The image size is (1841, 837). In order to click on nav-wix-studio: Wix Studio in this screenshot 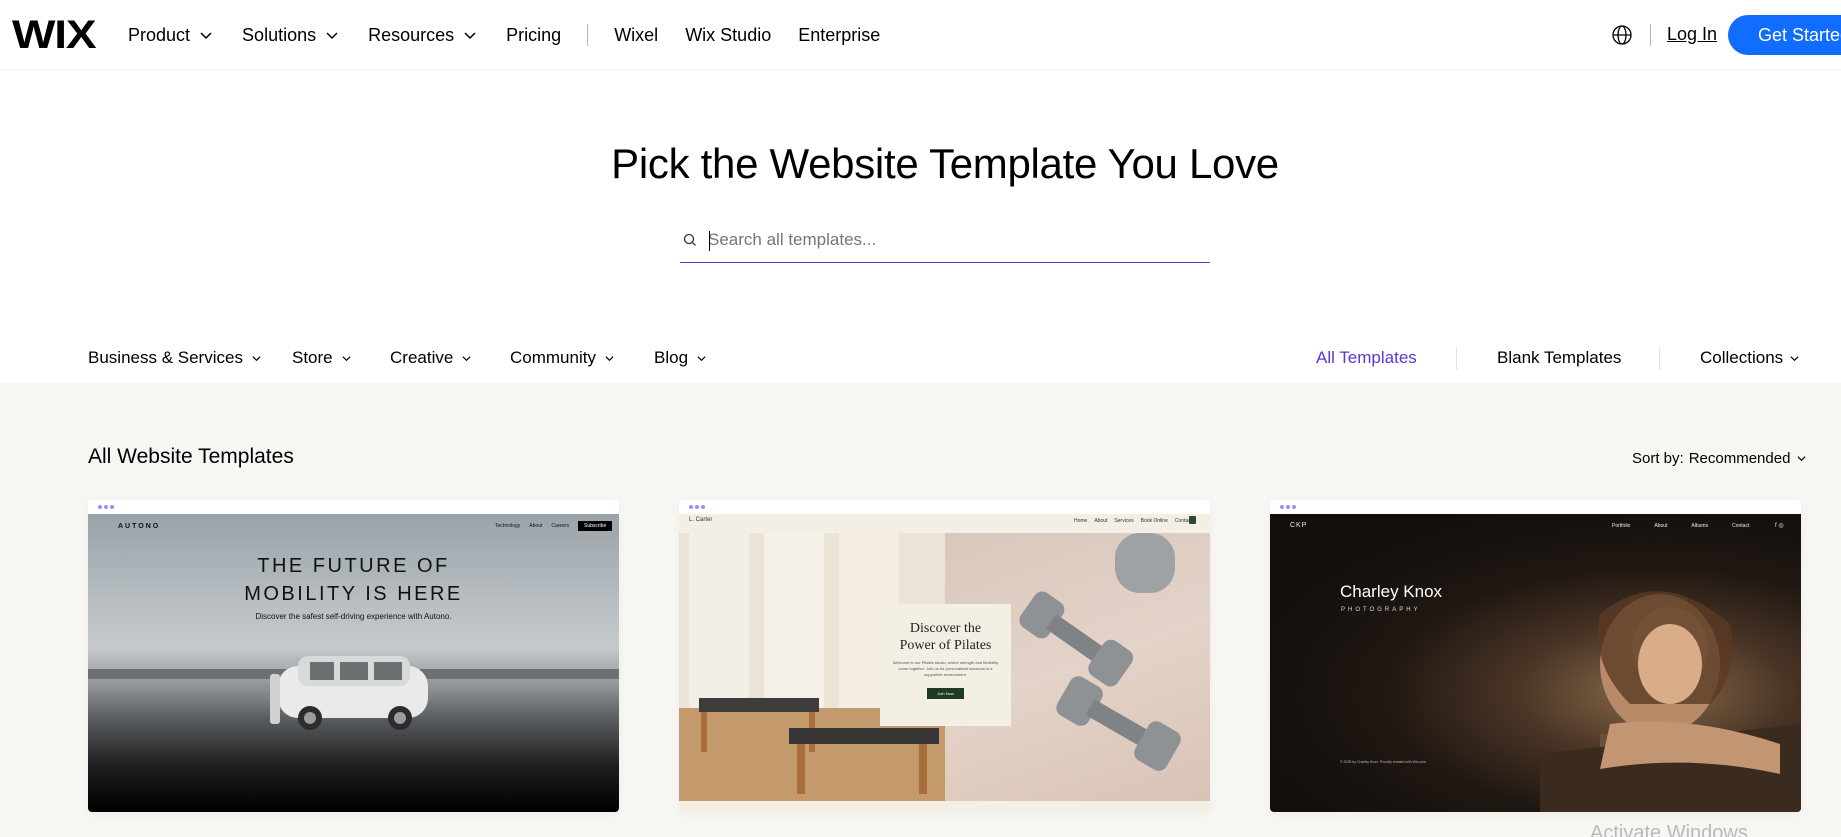, I will do `click(728, 35)`.